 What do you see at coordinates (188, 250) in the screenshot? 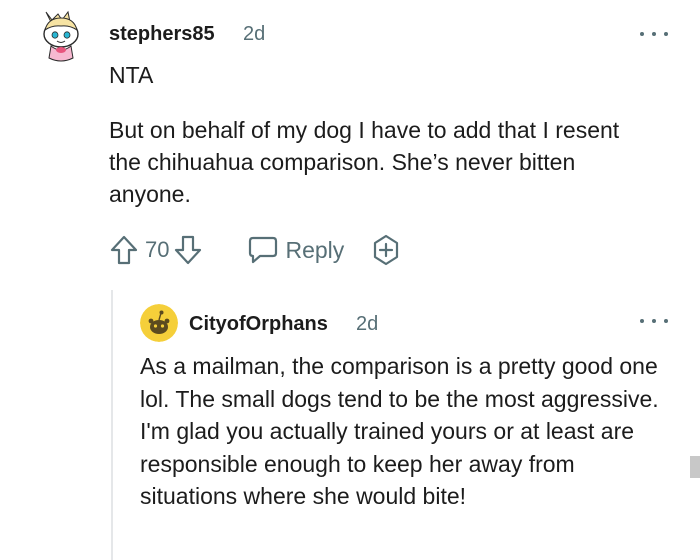
I see `downvote-arrow-icon` at bounding box center [188, 250].